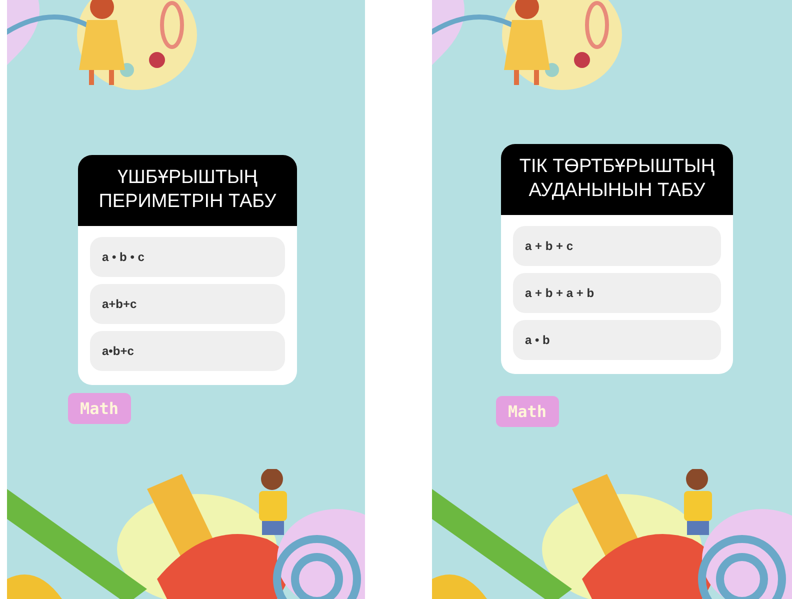  What do you see at coordinates (617, 179) in the screenshot?
I see `quiz-title: ТІК ТӨРТБҰРЫШТЫҢ АУДАНЫНЫН ТАБУ` at bounding box center [617, 179].